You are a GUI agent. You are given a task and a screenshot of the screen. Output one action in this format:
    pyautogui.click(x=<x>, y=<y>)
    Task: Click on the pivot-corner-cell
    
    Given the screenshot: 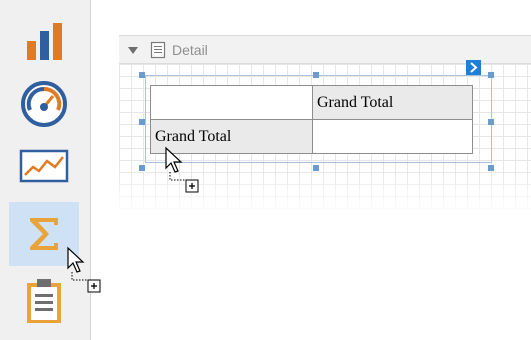 What is the action you would take?
    pyautogui.click(x=231, y=102)
    